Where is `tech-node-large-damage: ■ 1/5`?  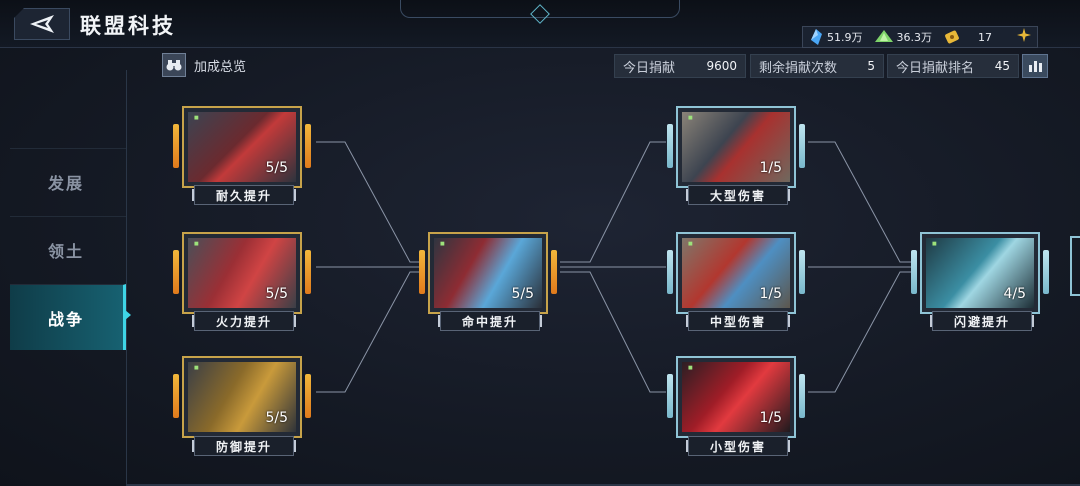 tech-node-large-damage: ■ 1/5 is located at coordinates (736, 147).